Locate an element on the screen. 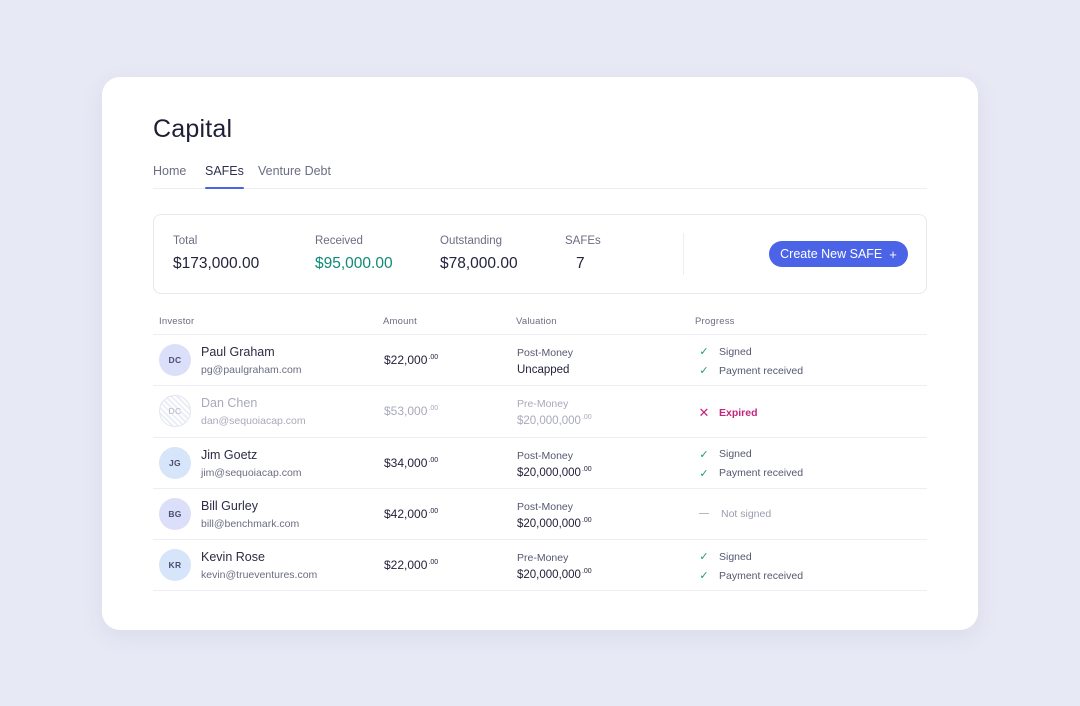 The height and width of the screenshot is (706, 1080). column-progress: Progress is located at coordinates (715, 321).